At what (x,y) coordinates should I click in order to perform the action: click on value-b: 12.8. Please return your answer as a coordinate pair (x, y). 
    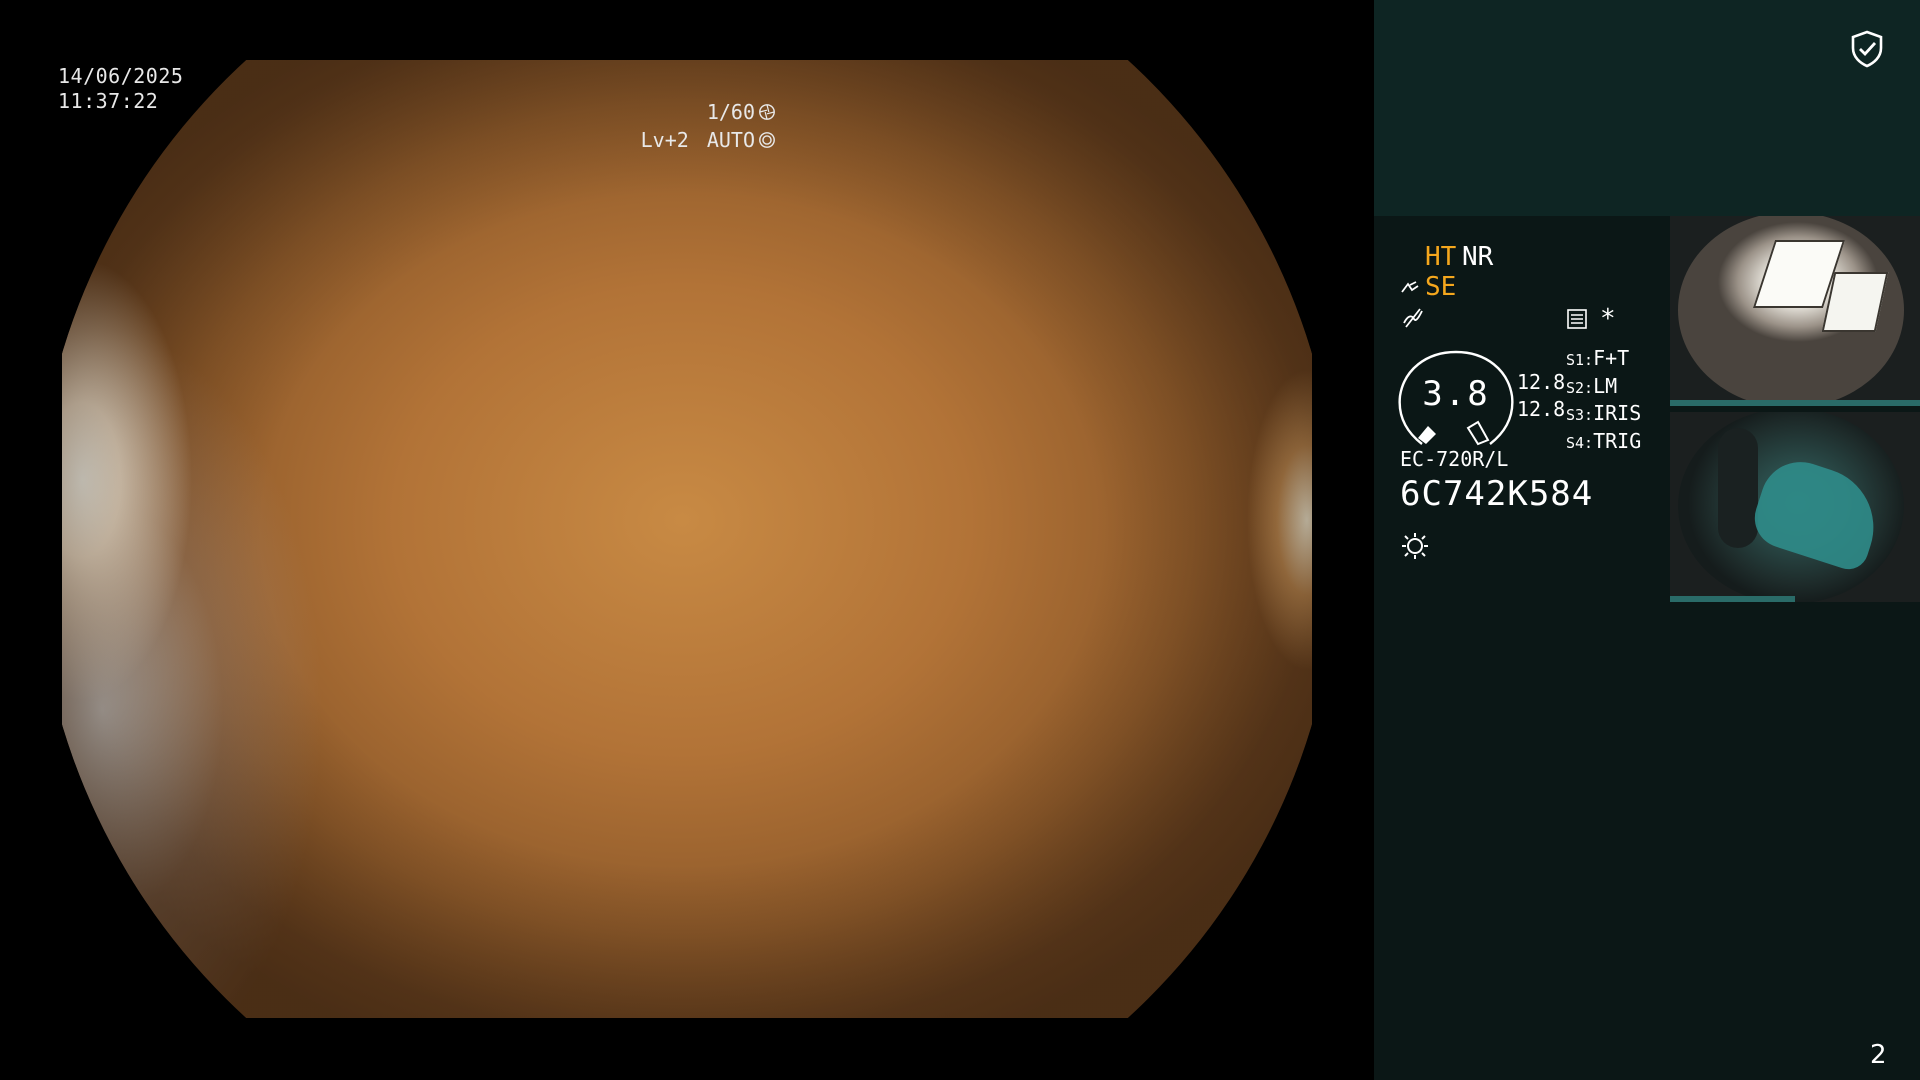
    Looking at the image, I should click on (1541, 409).